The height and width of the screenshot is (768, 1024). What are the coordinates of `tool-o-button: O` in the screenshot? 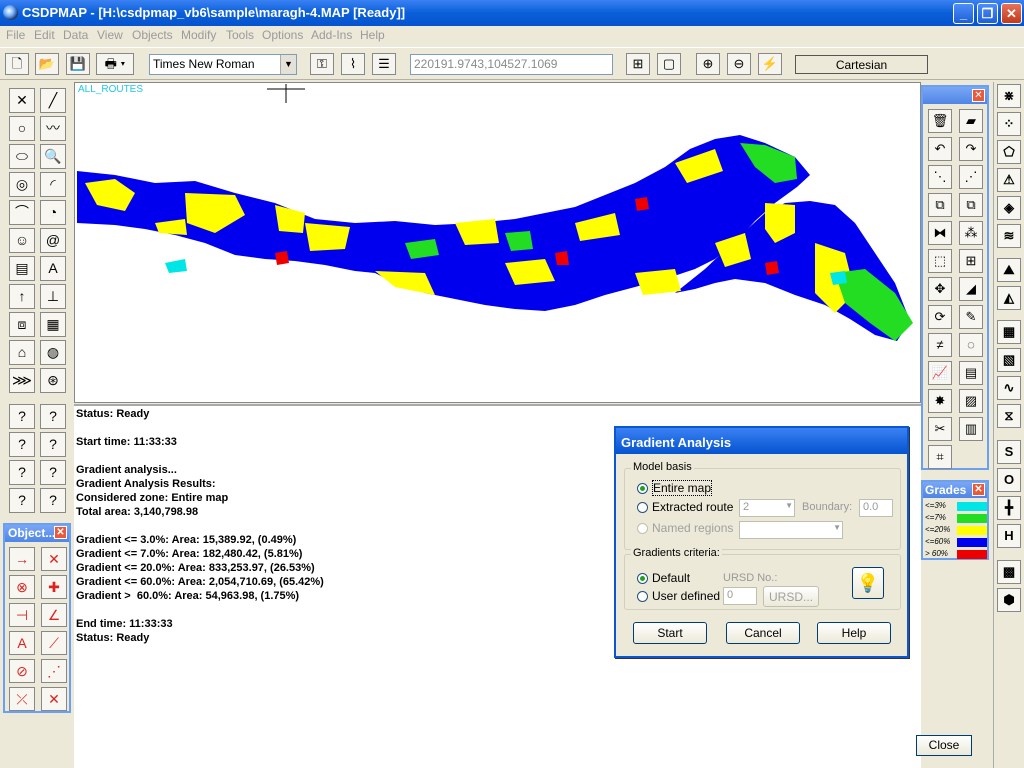 It's located at (1009, 480).